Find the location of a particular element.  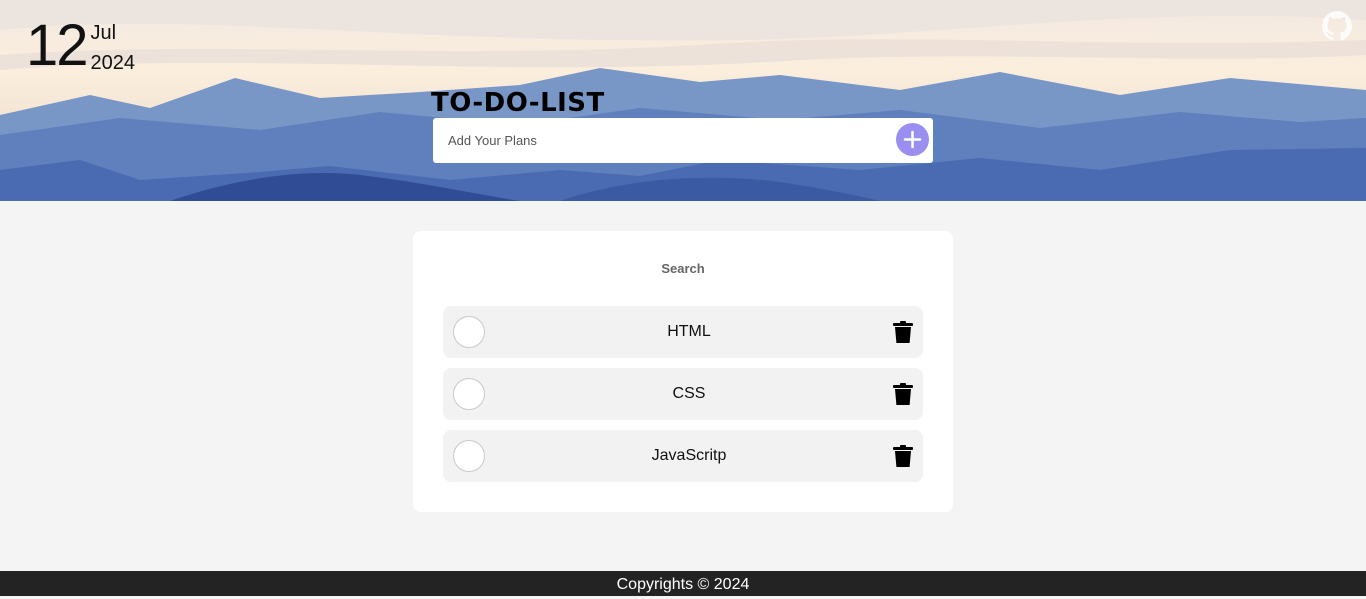

add-task-button is located at coordinates (912, 139).